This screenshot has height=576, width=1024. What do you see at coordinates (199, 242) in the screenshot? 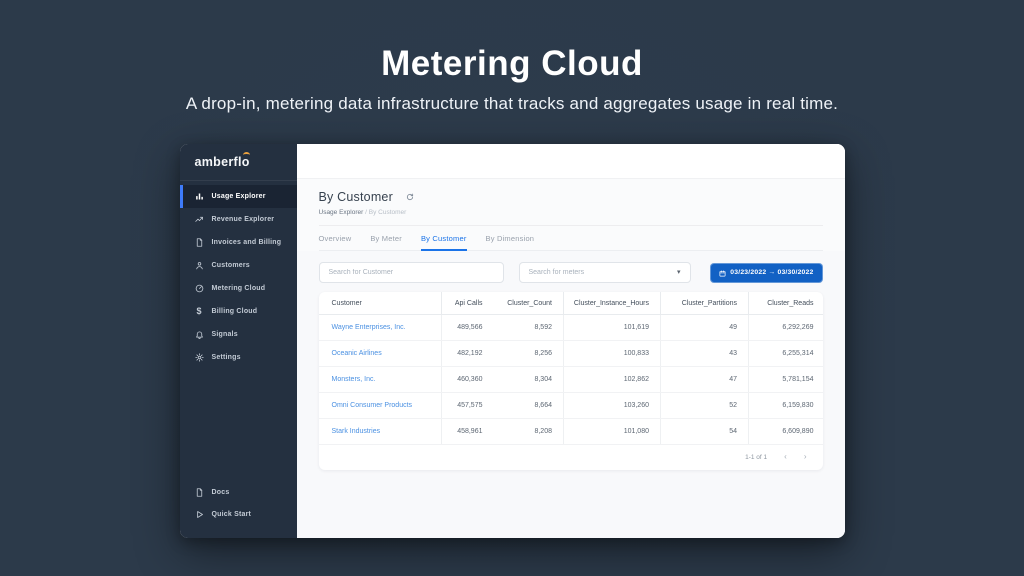
I see `document-icon` at bounding box center [199, 242].